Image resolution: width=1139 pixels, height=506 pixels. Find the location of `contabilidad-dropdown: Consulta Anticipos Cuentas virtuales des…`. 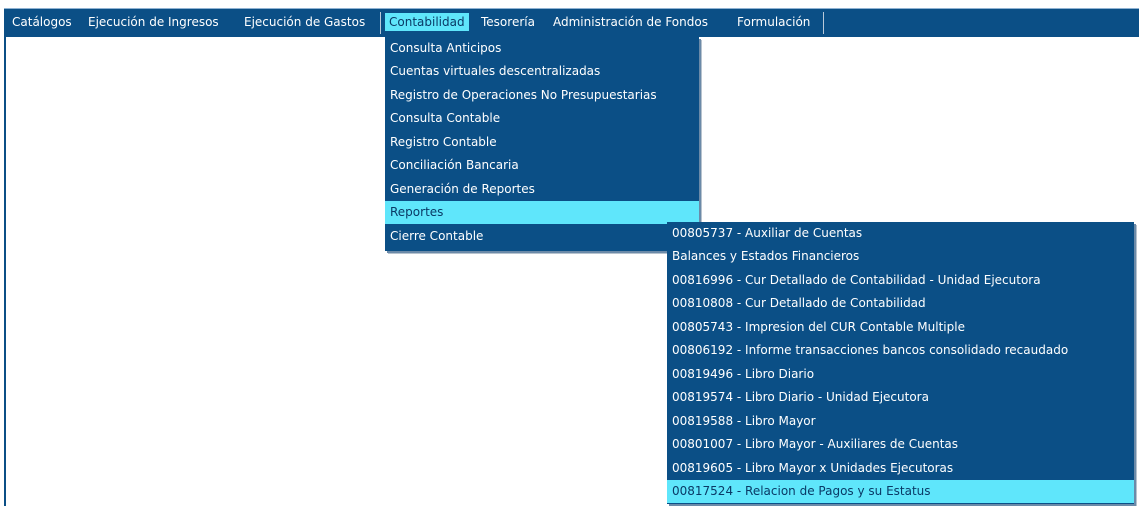

contabilidad-dropdown: Consulta Anticipos Cuentas virtuales des… is located at coordinates (542, 144).